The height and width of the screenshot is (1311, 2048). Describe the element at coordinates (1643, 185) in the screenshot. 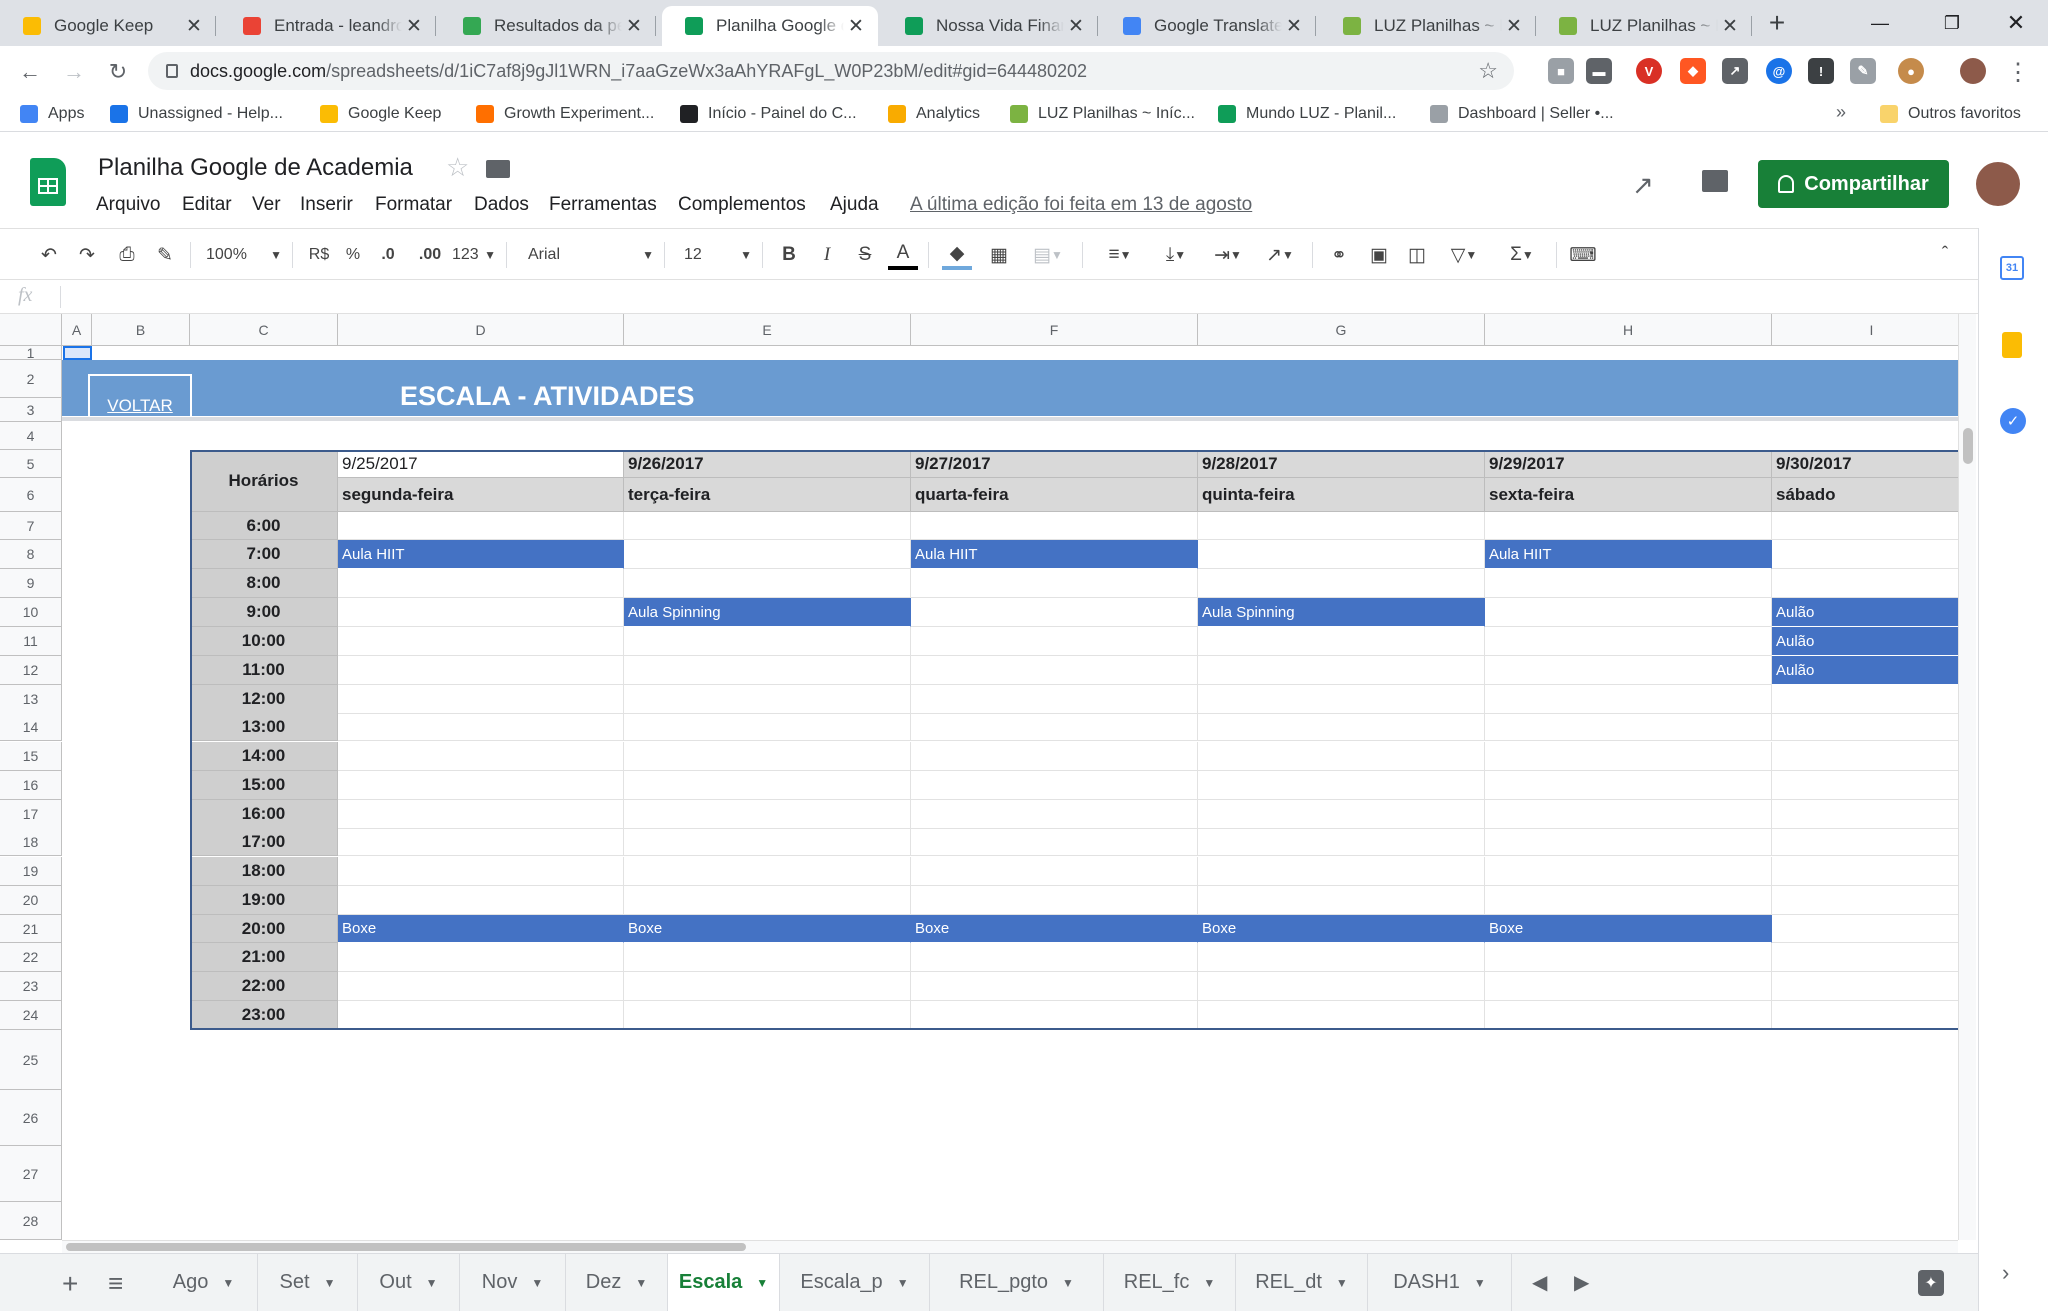

I see `activity-trend-icon: ↗` at that location.